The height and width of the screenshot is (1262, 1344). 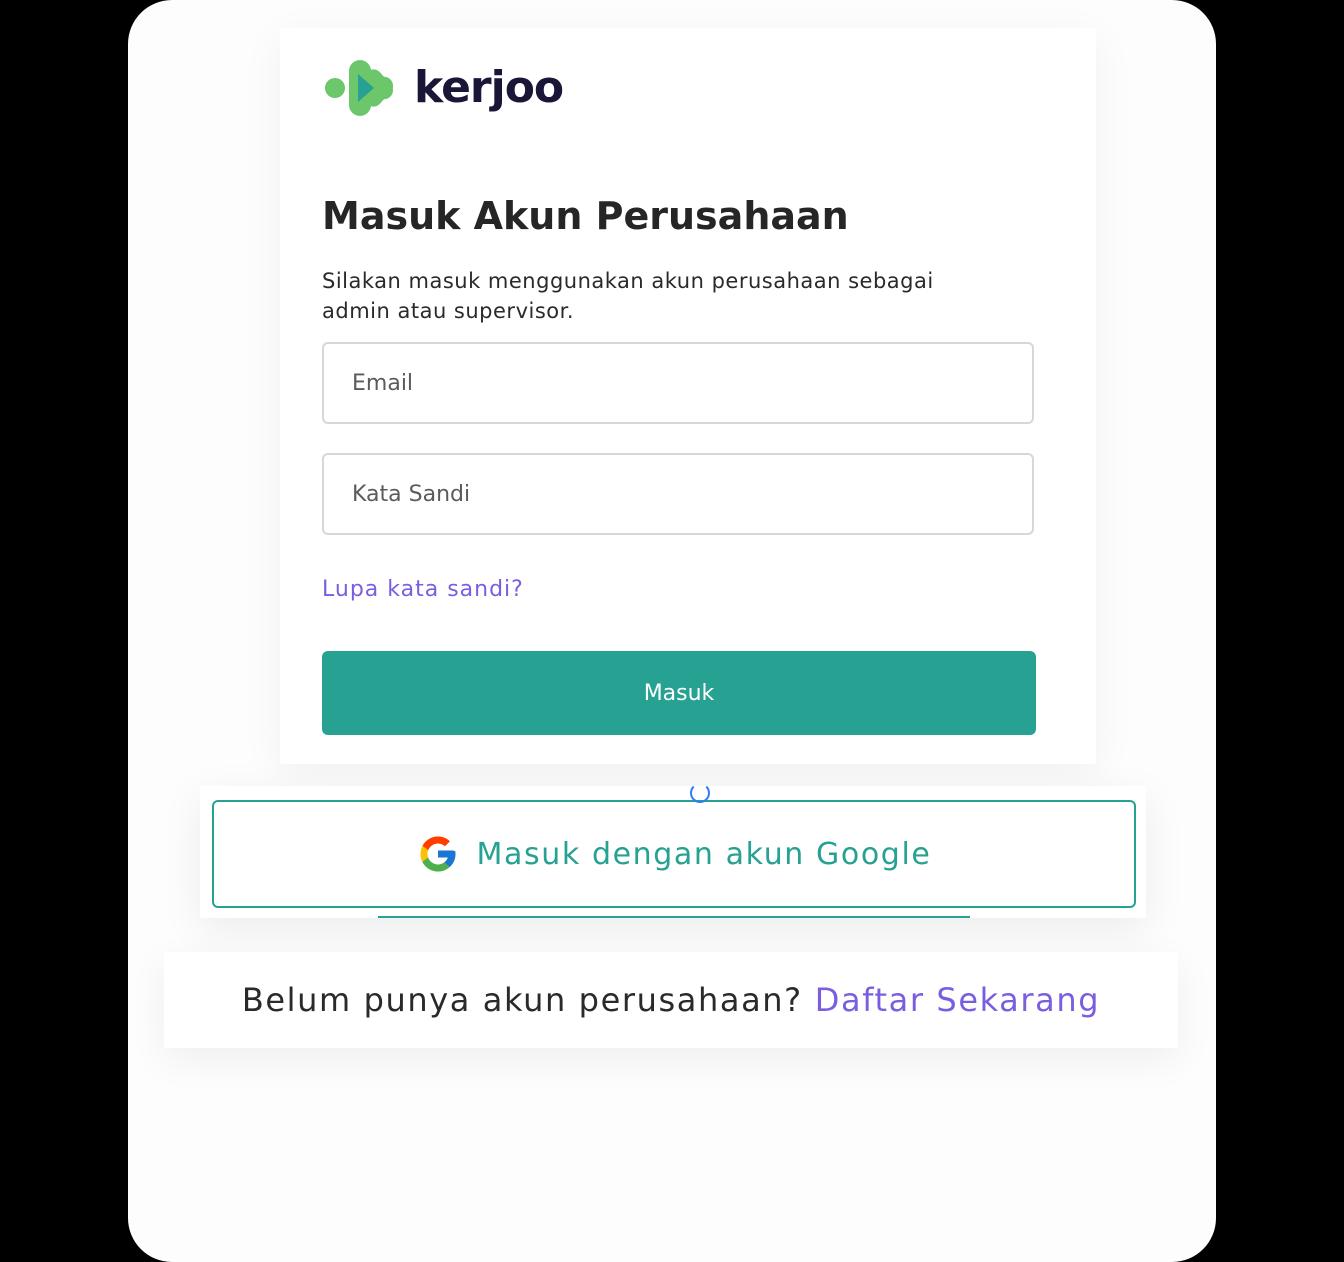 What do you see at coordinates (679, 693) in the screenshot?
I see `login-button: Masuk` at bounding box center [679, 693].